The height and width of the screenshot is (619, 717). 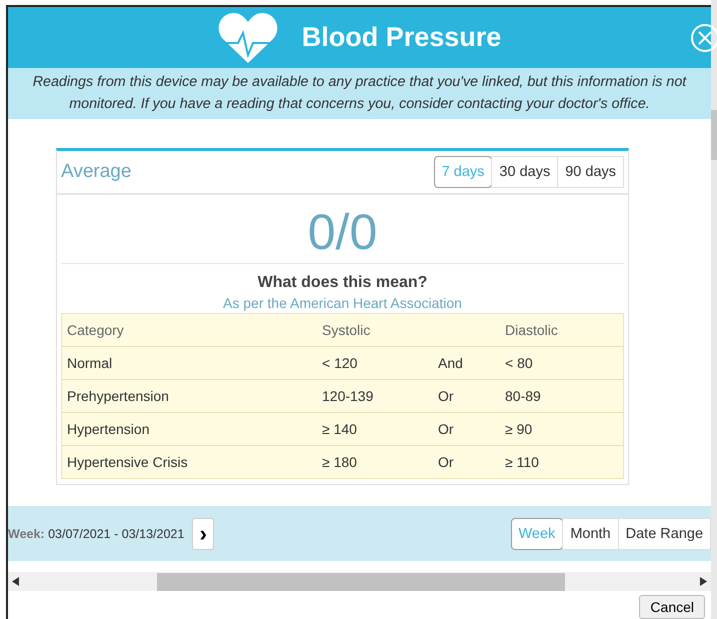 What do you see at coordinates (524, 172) in the screenshot?
I see `range-tab: 30 days` at bounding box center [524, 172].